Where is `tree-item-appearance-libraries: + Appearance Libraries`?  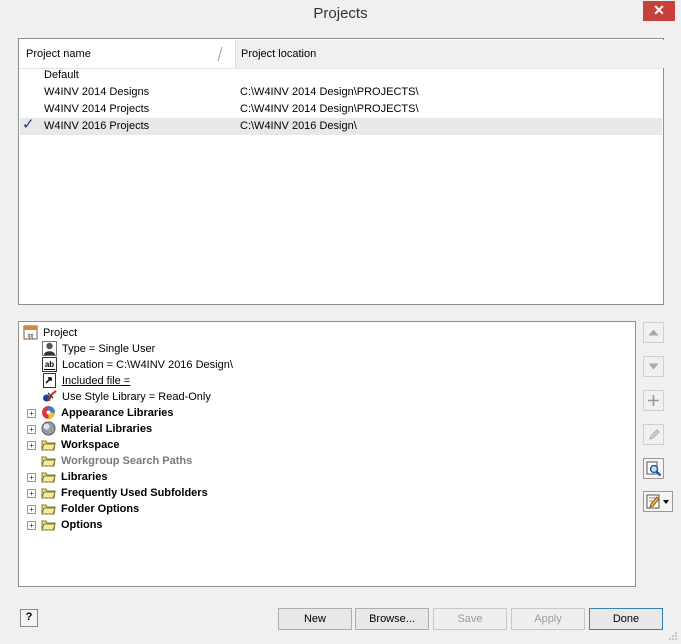 tree-item-appearance-libraries: + Appearance Libraries is located at coordinates (177, 413).